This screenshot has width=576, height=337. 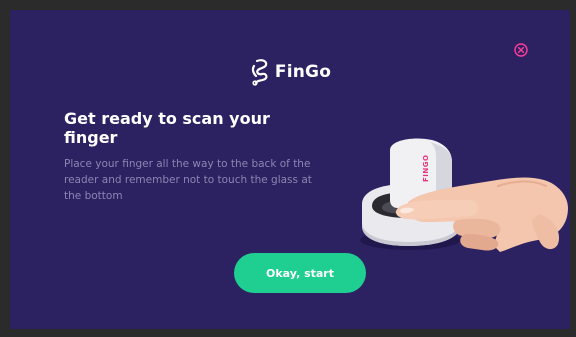 What do you see at coordinates (303, 72) in the screenshot?
I see `brand-name: FinGo` at bounding box center [303, 72].